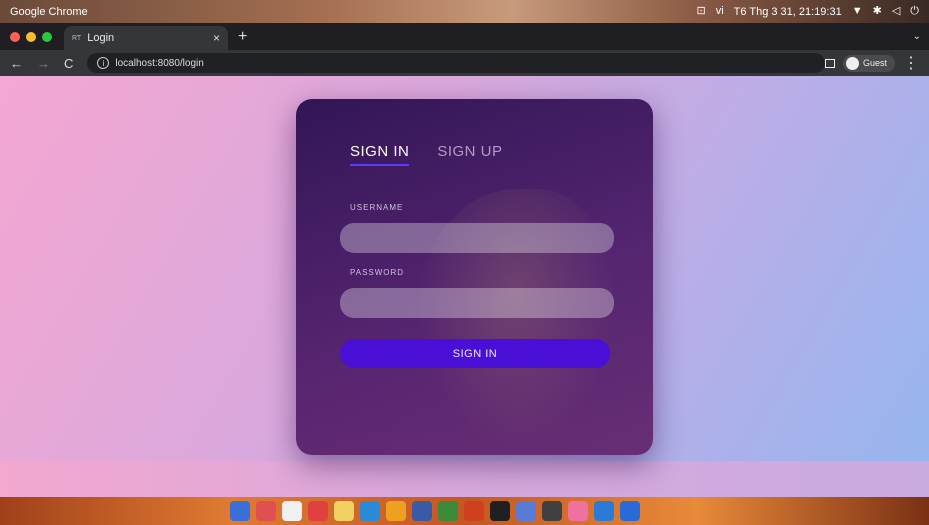 This screenshot has width=929, height=525. What do you see at coordinates (77, 38) in the screenshot?
I see `tab-favicon: RT` at bounding box center [77, 38].